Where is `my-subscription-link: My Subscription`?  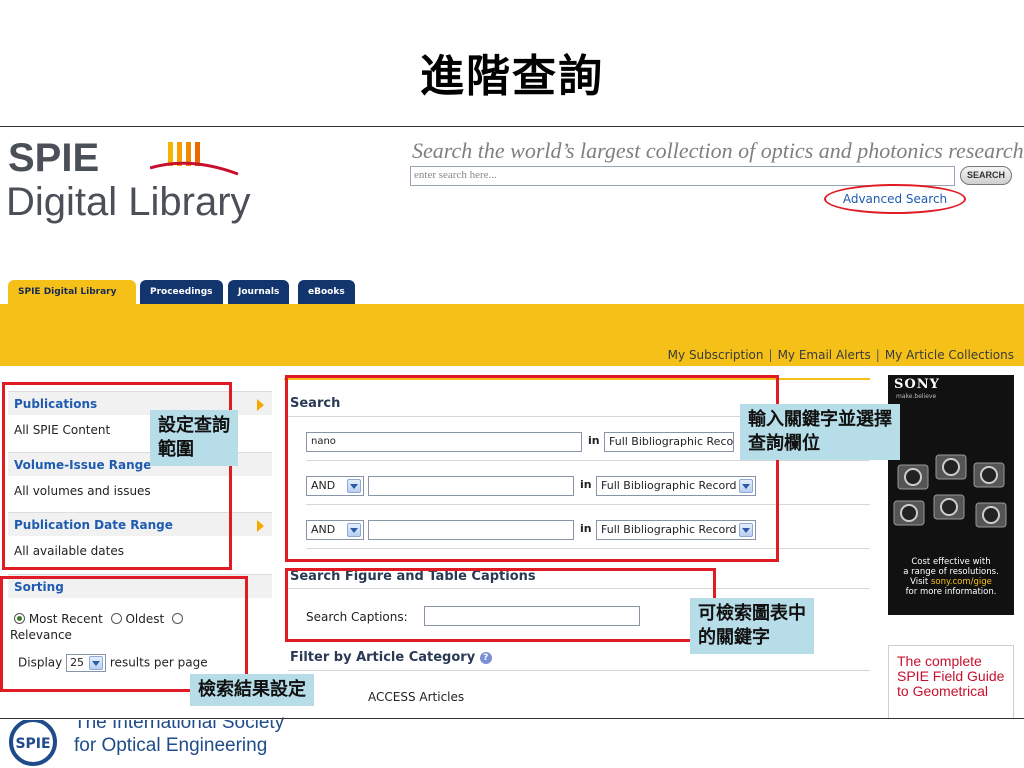 my-subscription-link: My Subscription is located at coordinates (716, 355).